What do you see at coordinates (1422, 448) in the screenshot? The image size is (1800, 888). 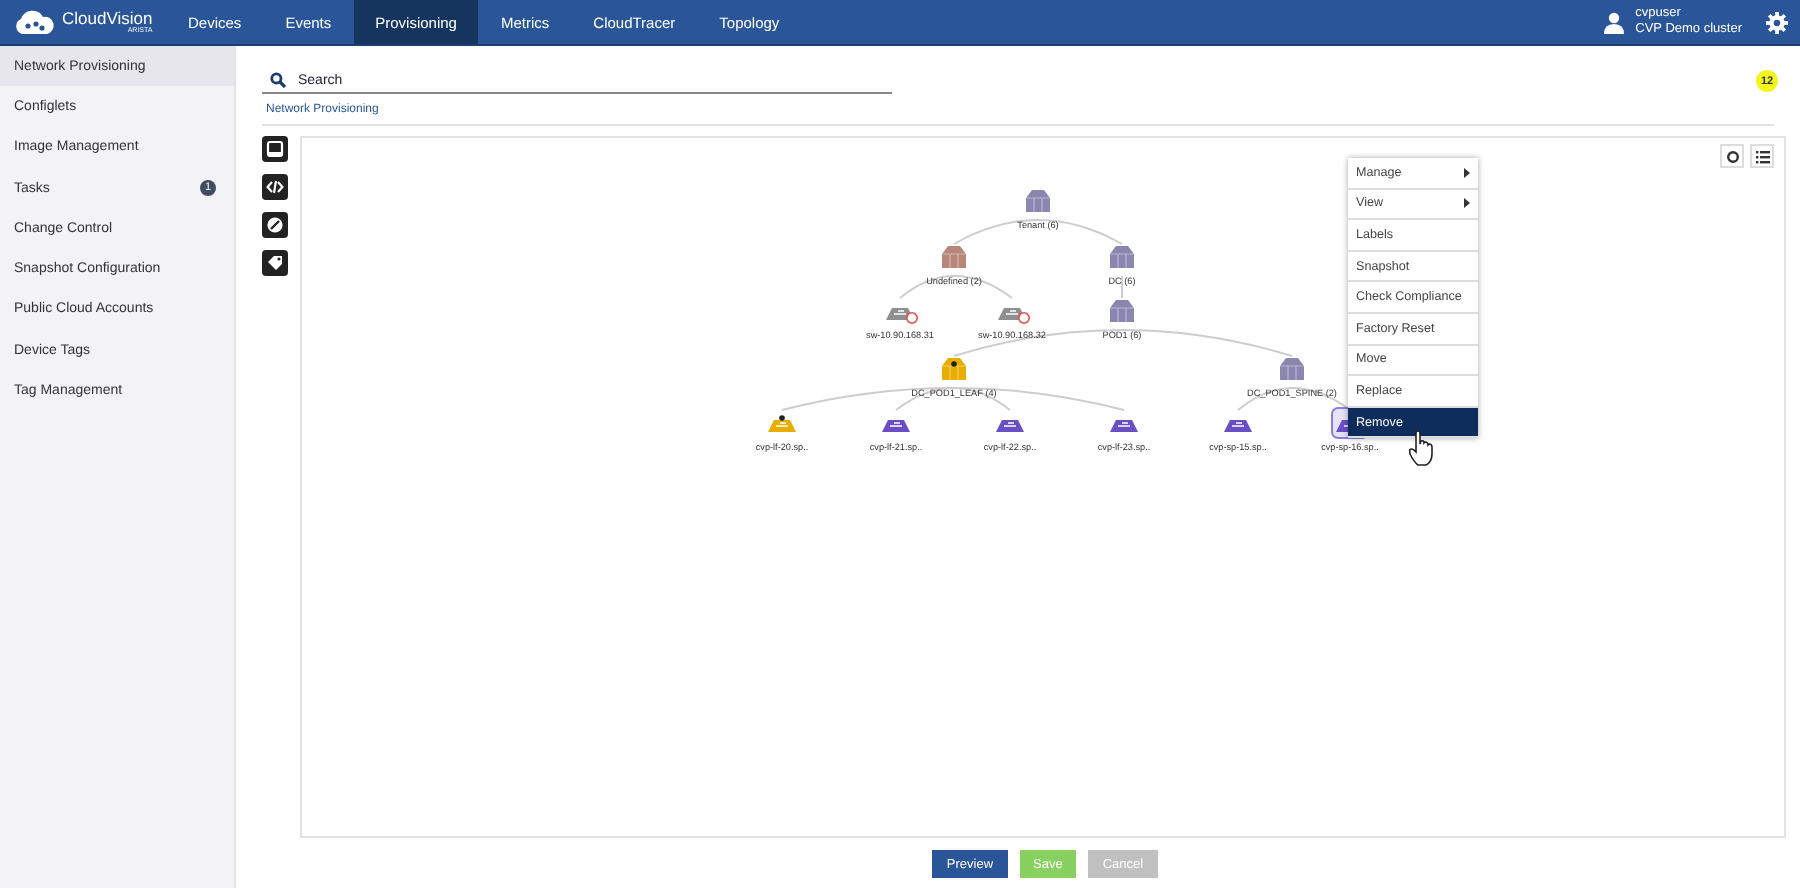 I see `hand-cursor-icon` at bounding box center [1422, 448].